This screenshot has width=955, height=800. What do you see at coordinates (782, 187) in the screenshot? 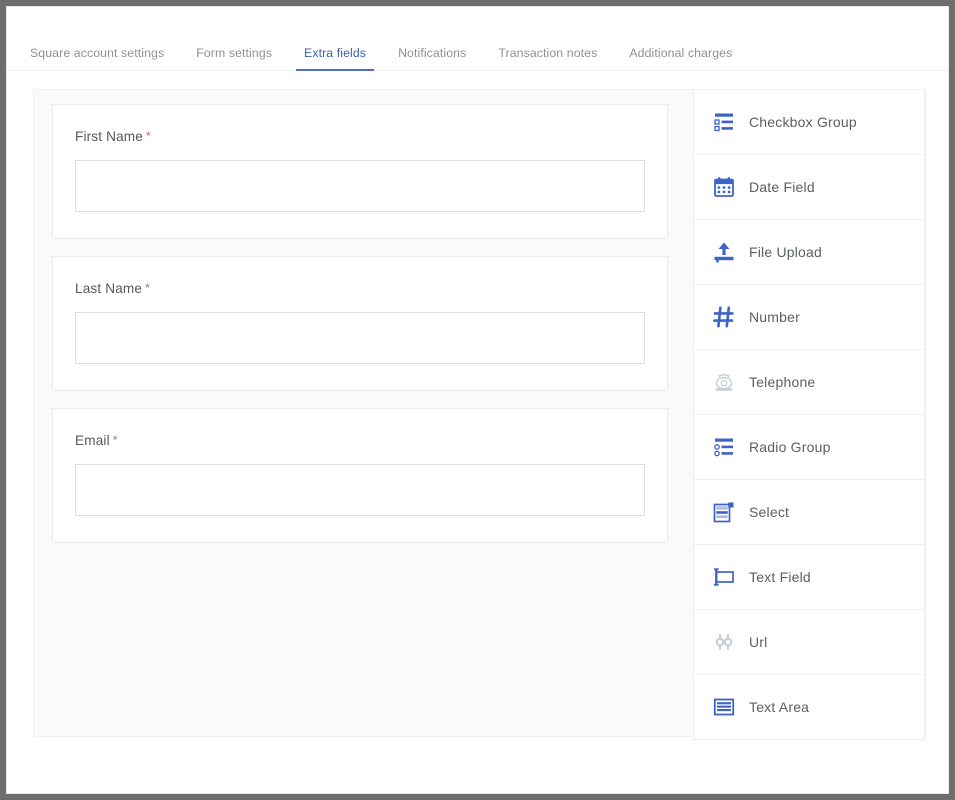
I see `palette-item-label: Date Field` at bounding box center [782, 187].